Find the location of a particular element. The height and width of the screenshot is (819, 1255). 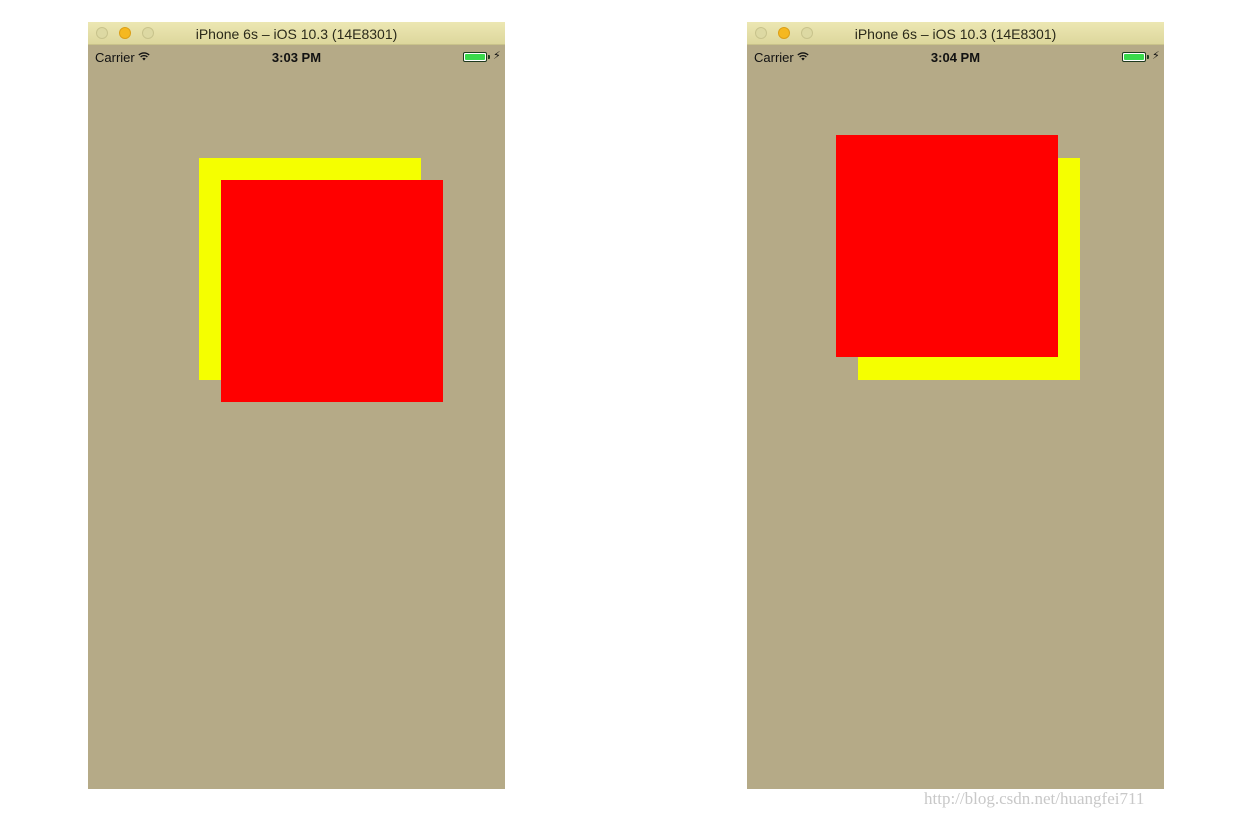

status-time: 3:03 PM is located at coordinates (296, 57).